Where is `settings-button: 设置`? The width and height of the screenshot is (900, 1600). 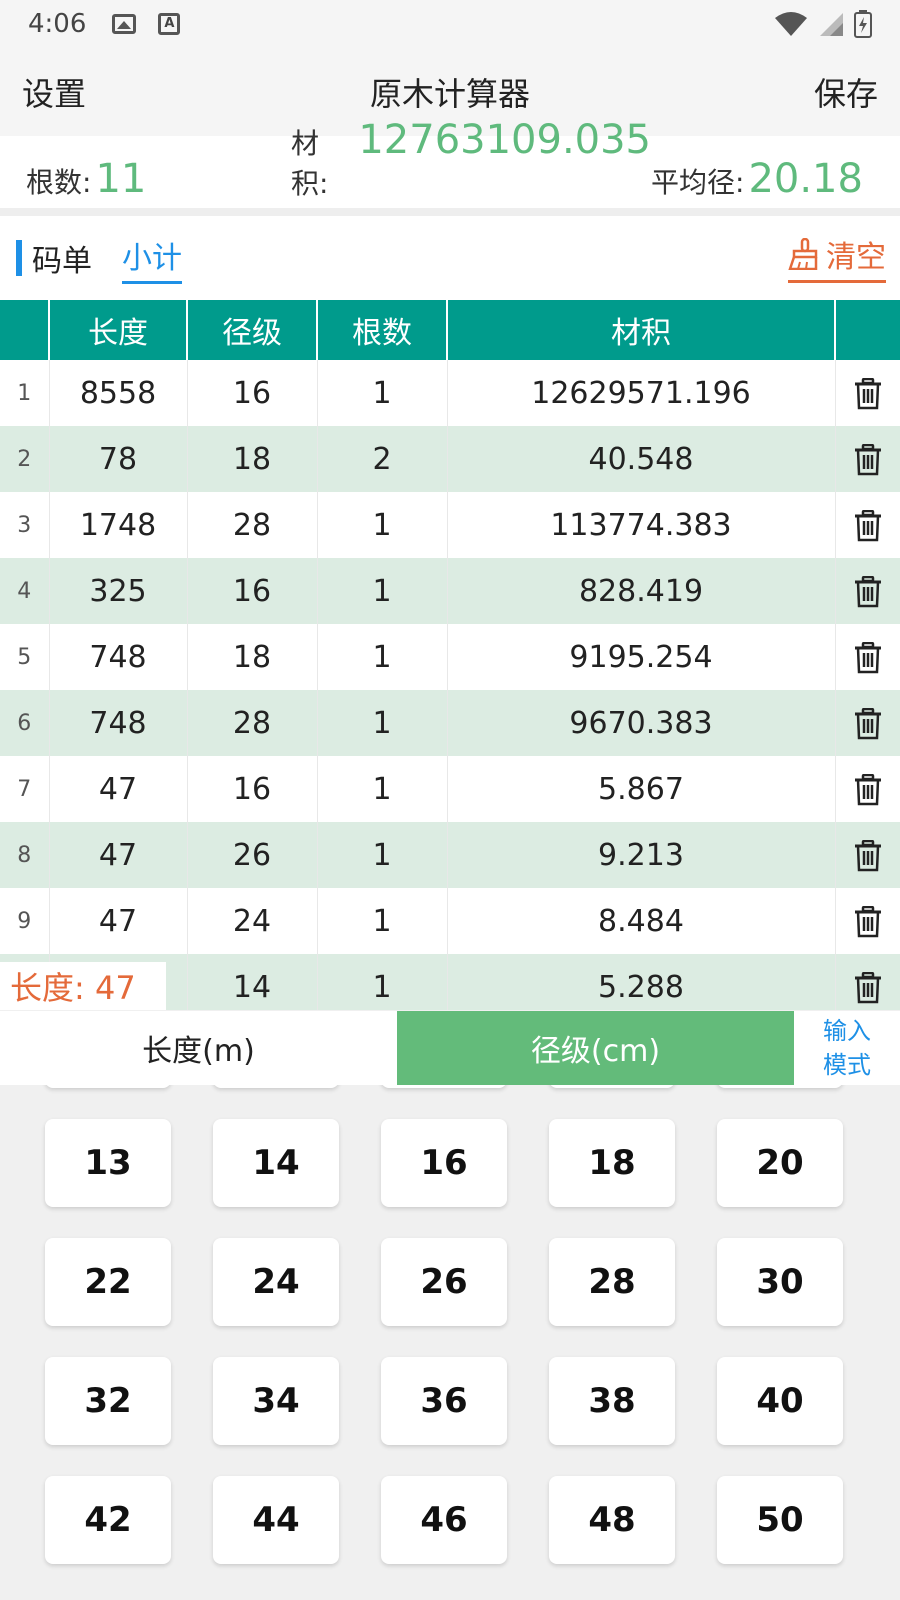 settings-button: 设置 is located at coordinates (54, 92).